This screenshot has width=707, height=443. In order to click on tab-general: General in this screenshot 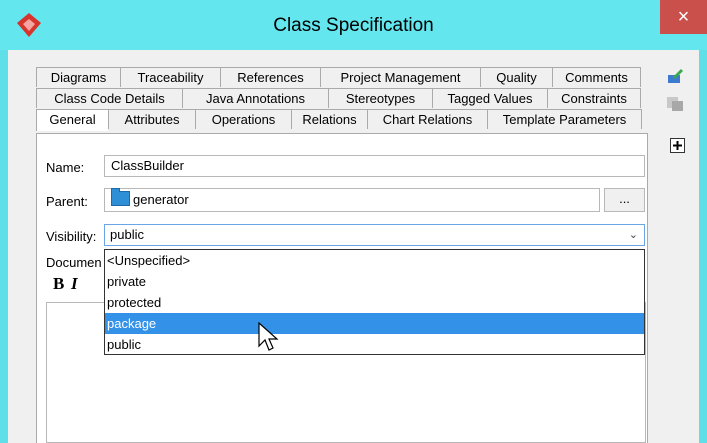, I will do `click(72, 120)`.